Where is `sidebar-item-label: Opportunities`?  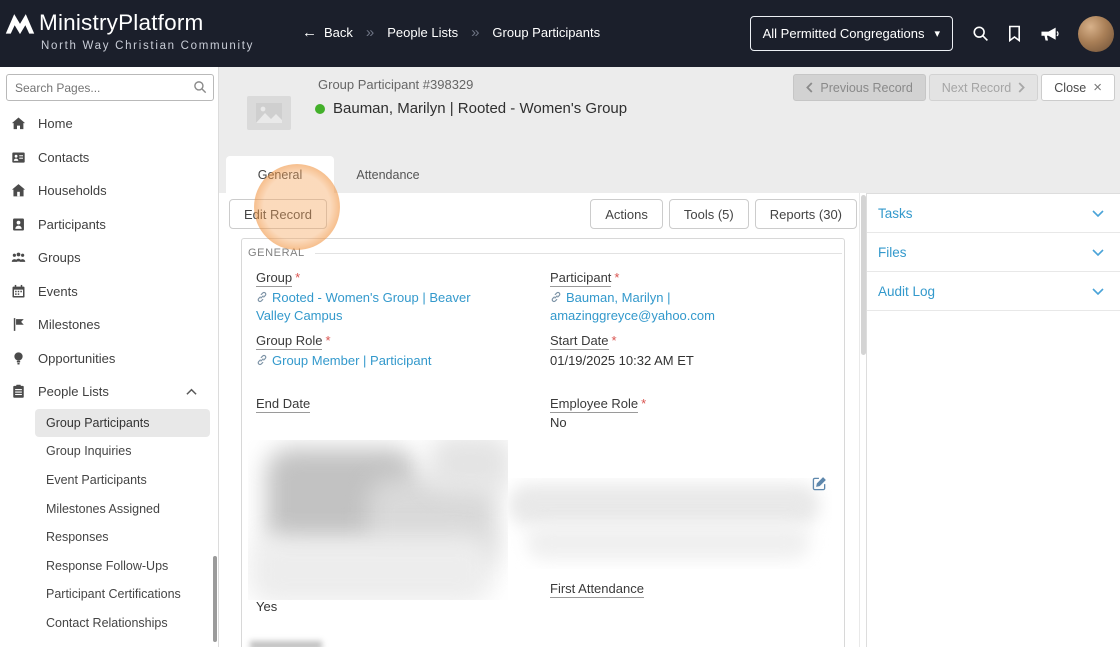 sidebar-item-label: Opportunities is located at coordinates (77, 358).